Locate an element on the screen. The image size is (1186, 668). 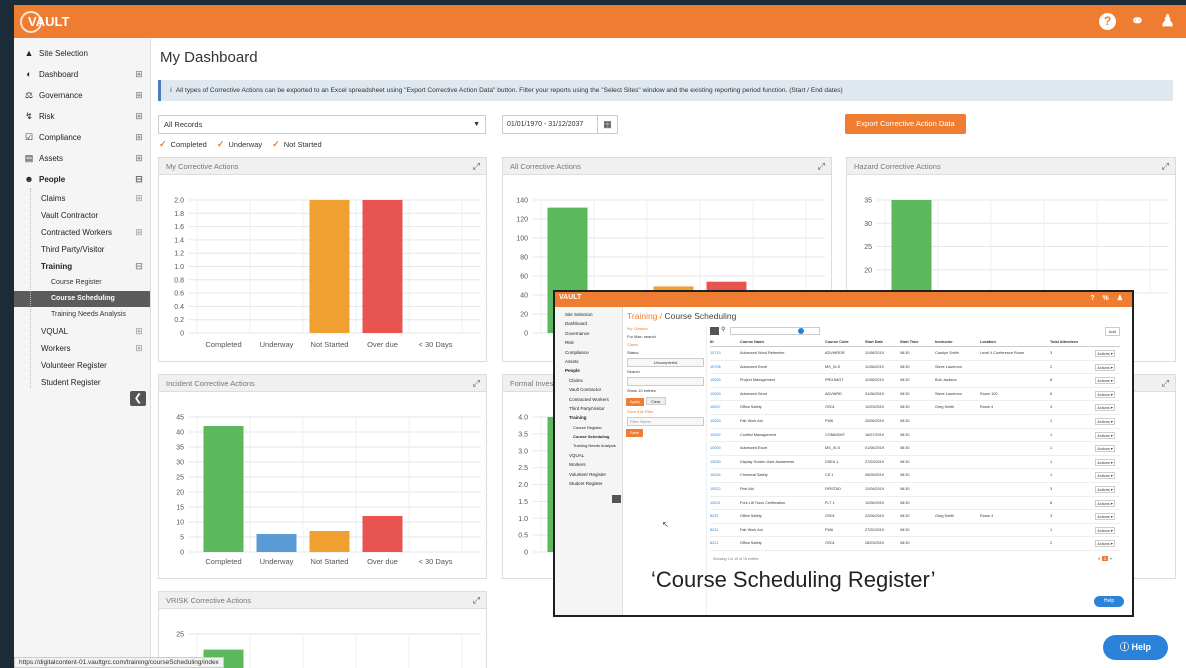
overlay-sidebar-item: Assets is located at coordinates (588, 361).